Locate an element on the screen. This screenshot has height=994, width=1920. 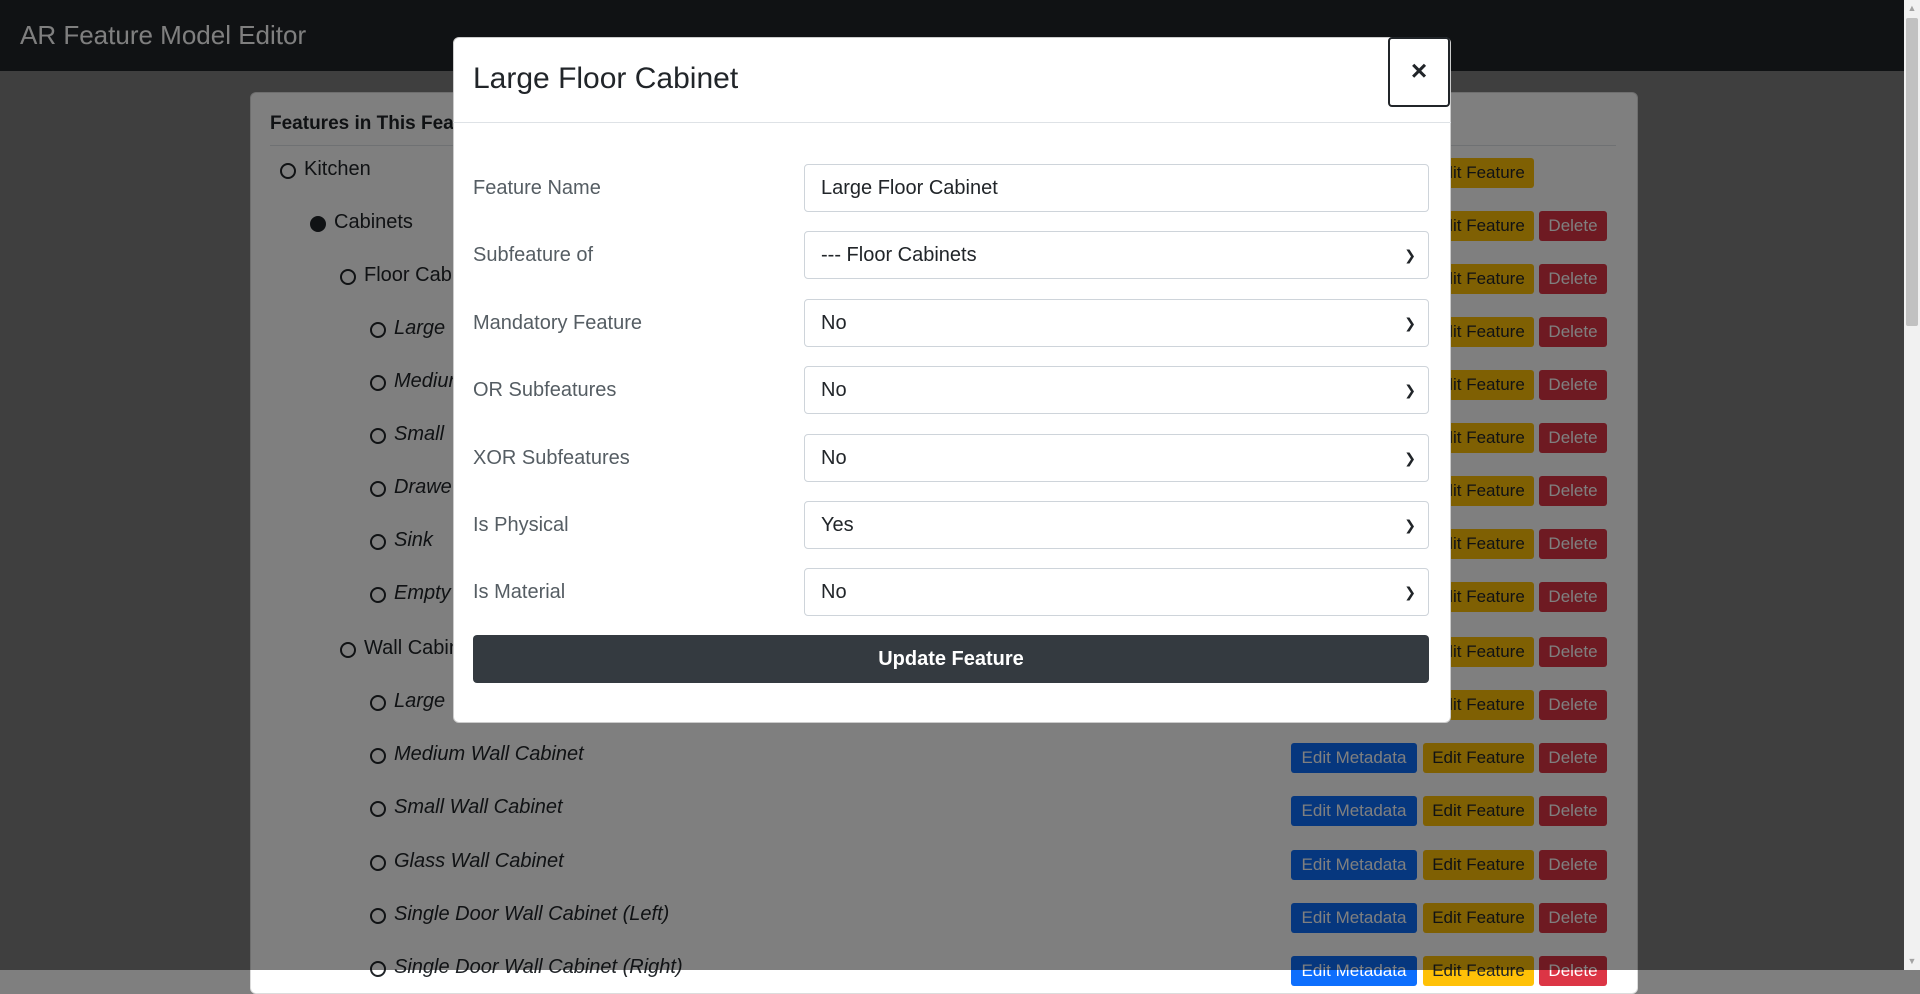
scrollbar-thumb is located at coordinates (1912, 172).